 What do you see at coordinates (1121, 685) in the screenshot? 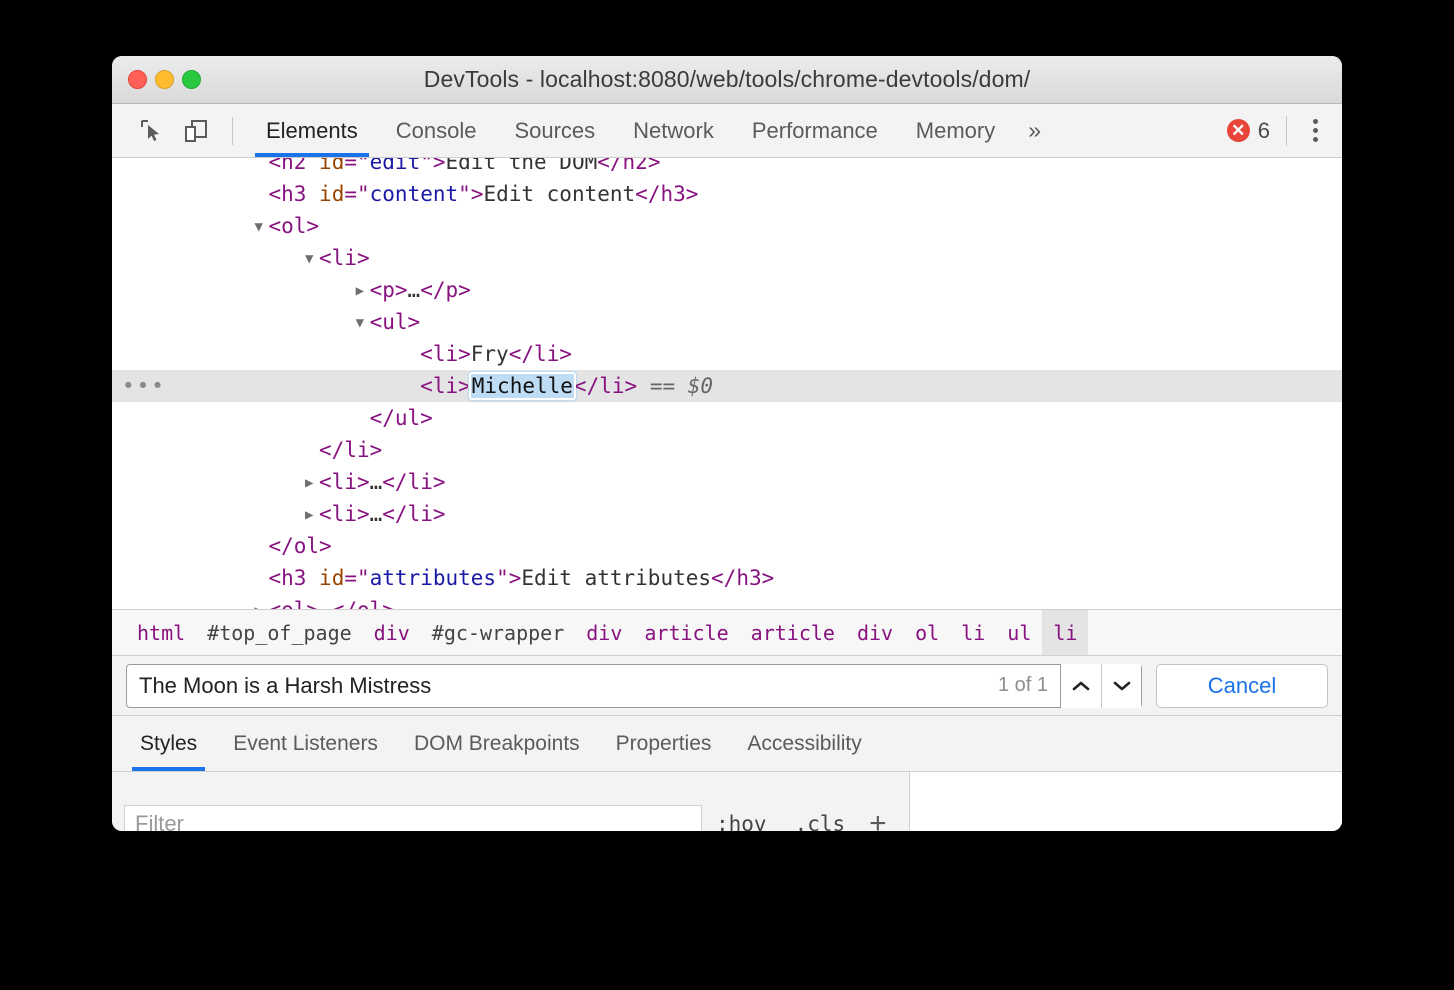
I see `search-next-button` at bounding box center [1121, 685].